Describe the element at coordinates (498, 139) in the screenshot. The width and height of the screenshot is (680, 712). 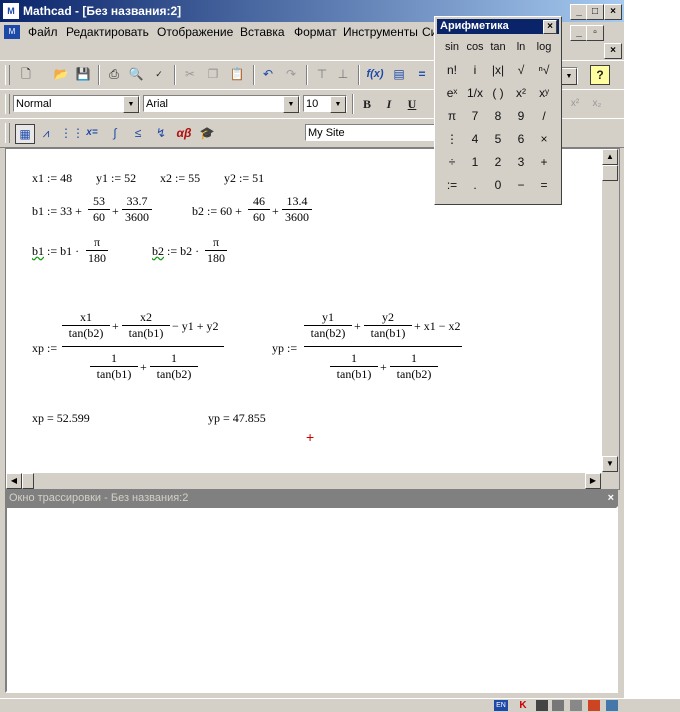
I see `palette-key: 5` at that location.